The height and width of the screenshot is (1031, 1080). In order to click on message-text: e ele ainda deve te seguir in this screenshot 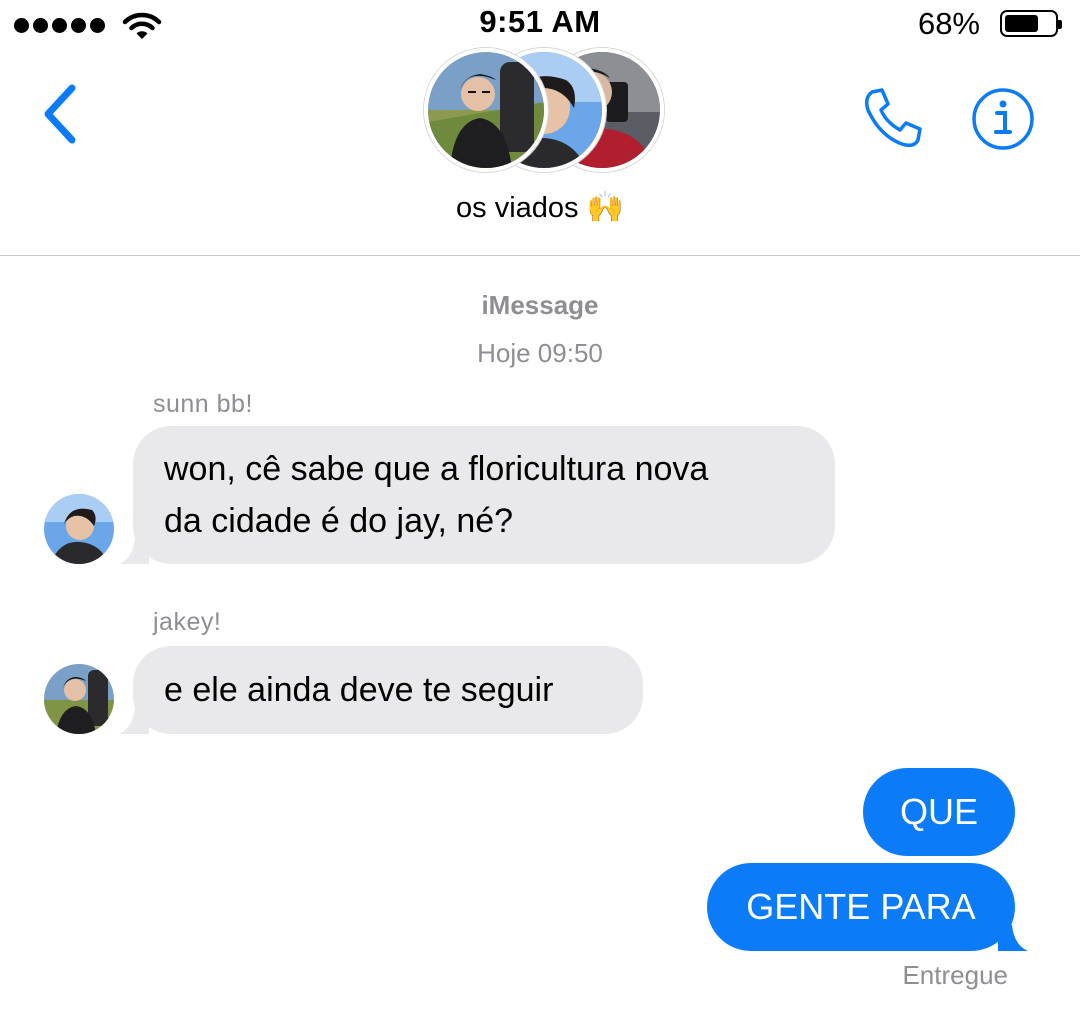, I will do `click(359, 690)`.